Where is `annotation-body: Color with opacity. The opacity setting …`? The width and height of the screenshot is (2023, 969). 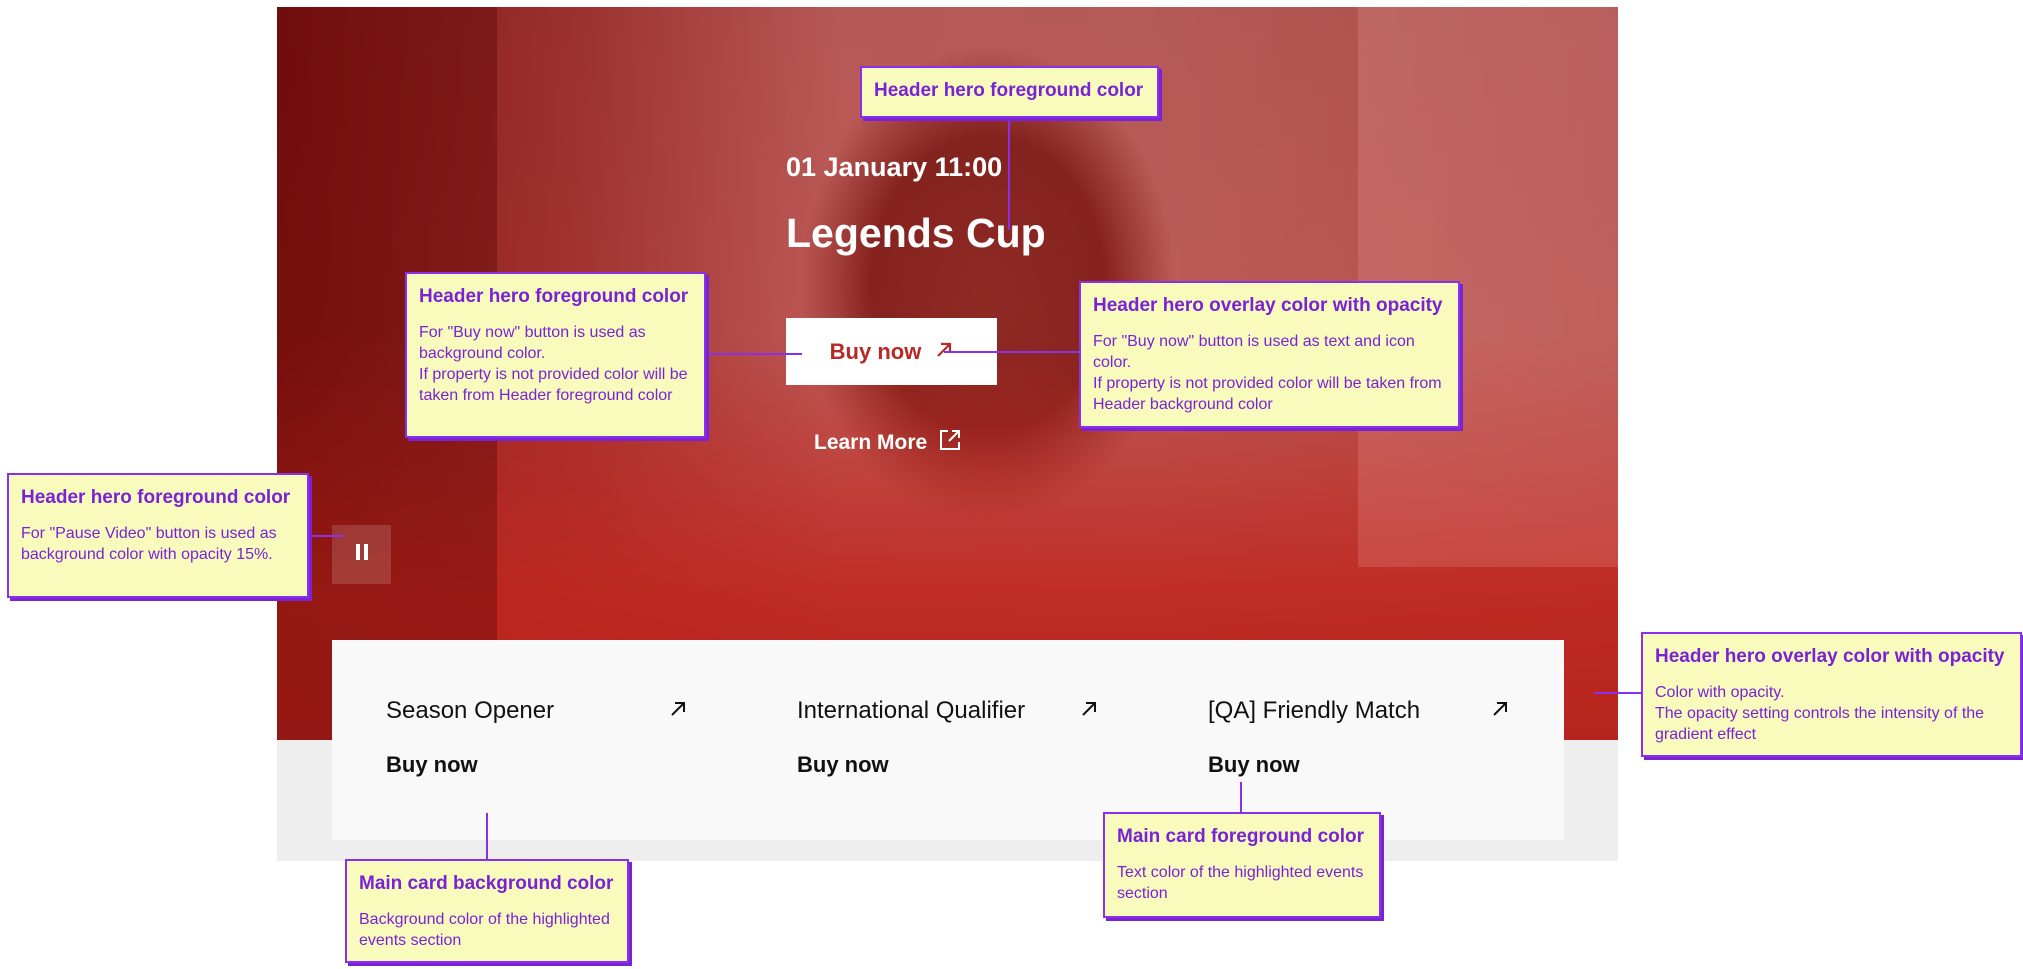 annotation-body: Color with opacity. The opacity setting … is located at coordinates (1820, 713).